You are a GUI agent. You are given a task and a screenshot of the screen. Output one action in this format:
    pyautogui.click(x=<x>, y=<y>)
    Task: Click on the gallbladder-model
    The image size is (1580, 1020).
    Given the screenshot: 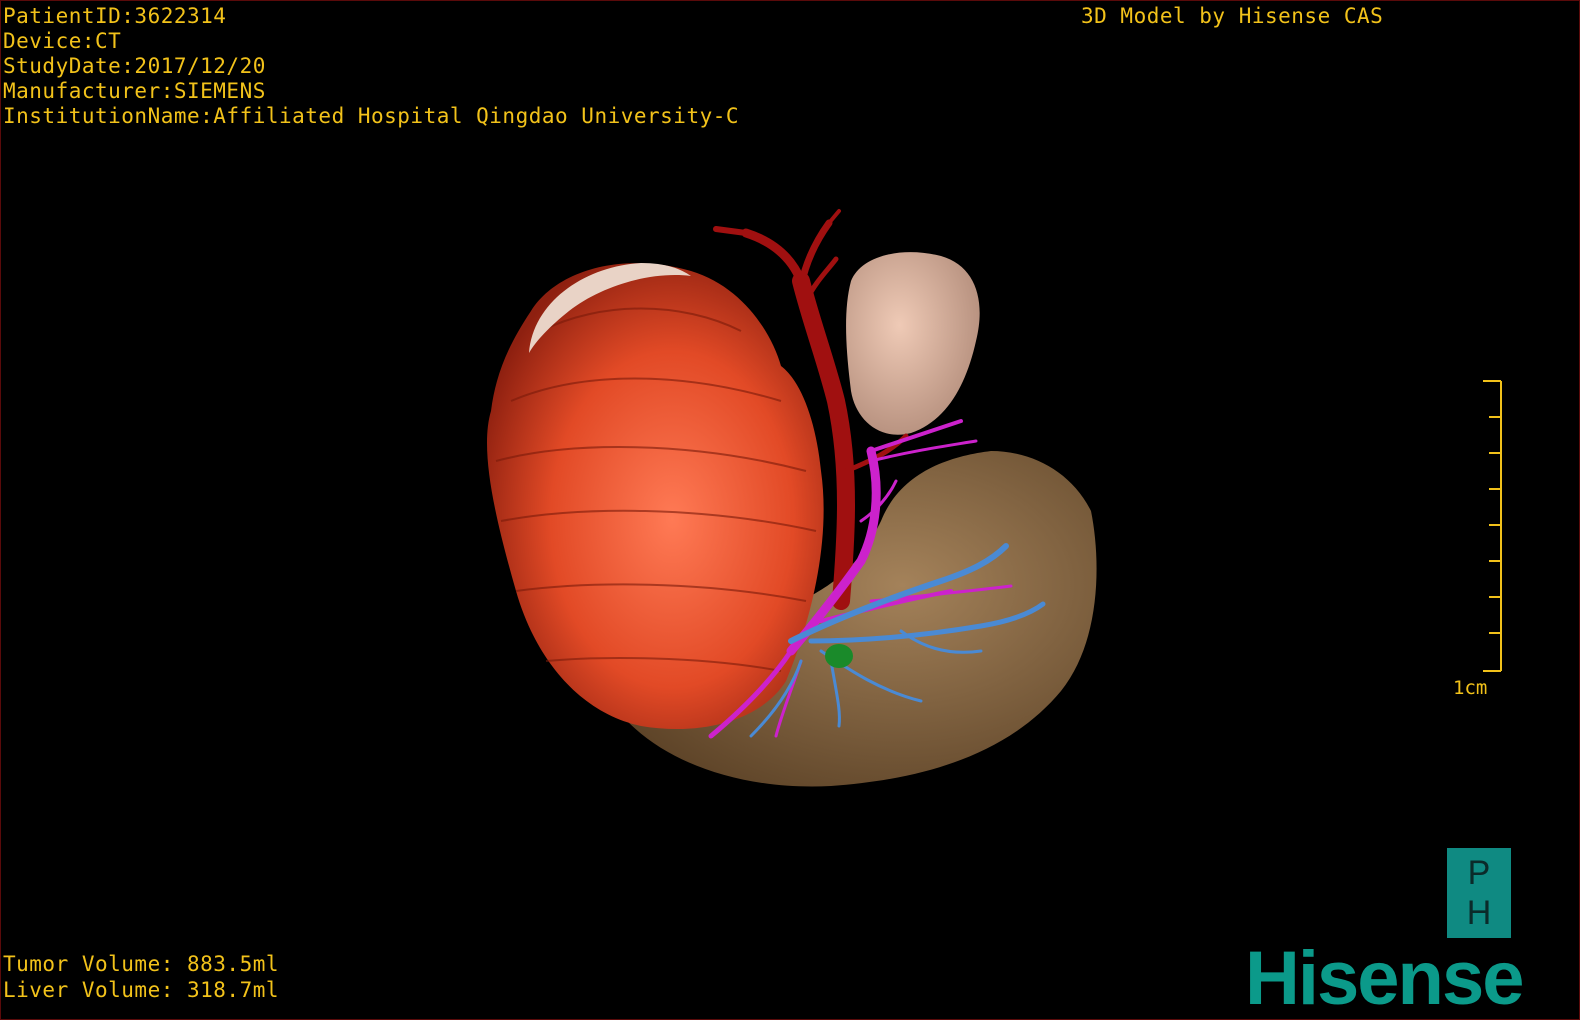 What is the action you would take?
    pyautogui.click(x=839, y=656)
    